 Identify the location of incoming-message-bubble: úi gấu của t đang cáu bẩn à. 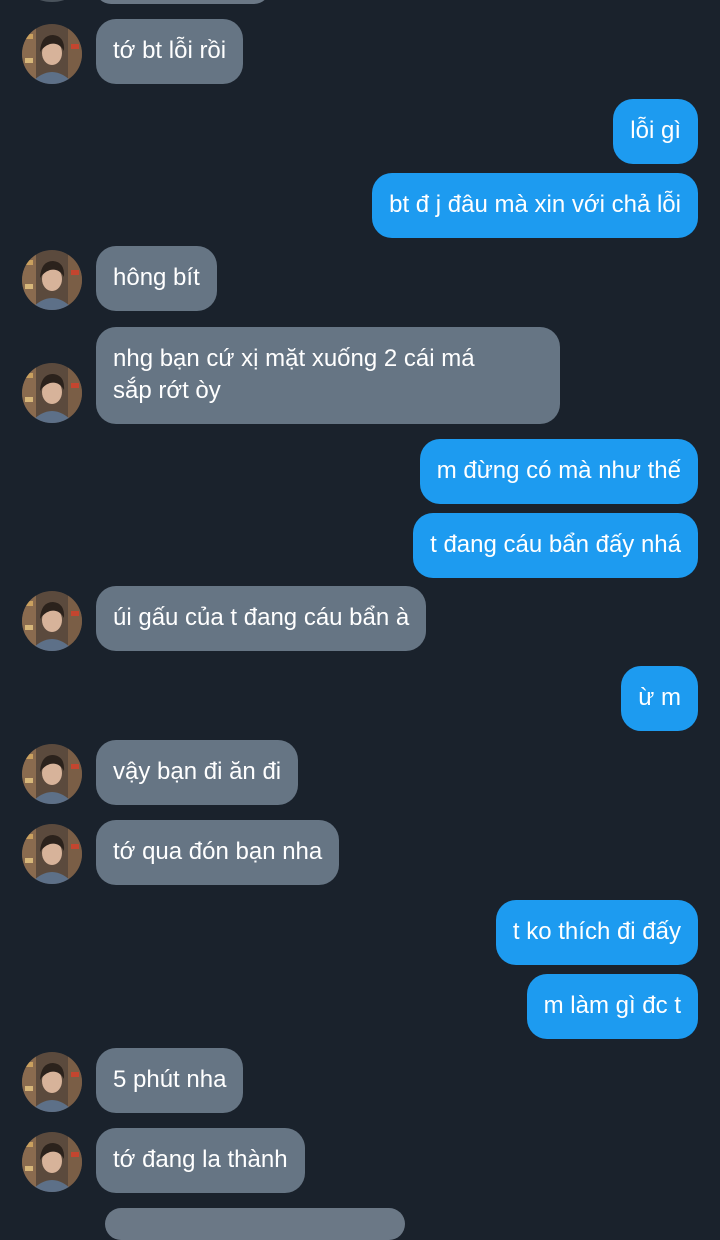
(261, 618).